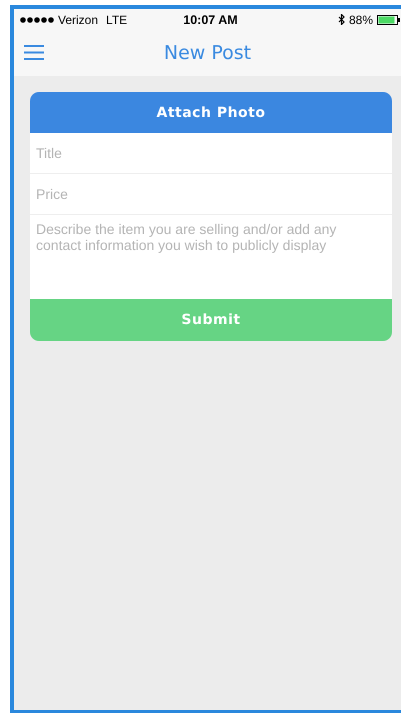 The image size is (401, 713). What do you see at coordinates (341, 19) in the screenshot?
I see `bluetooth-icon` at bounding box center [341, 19].